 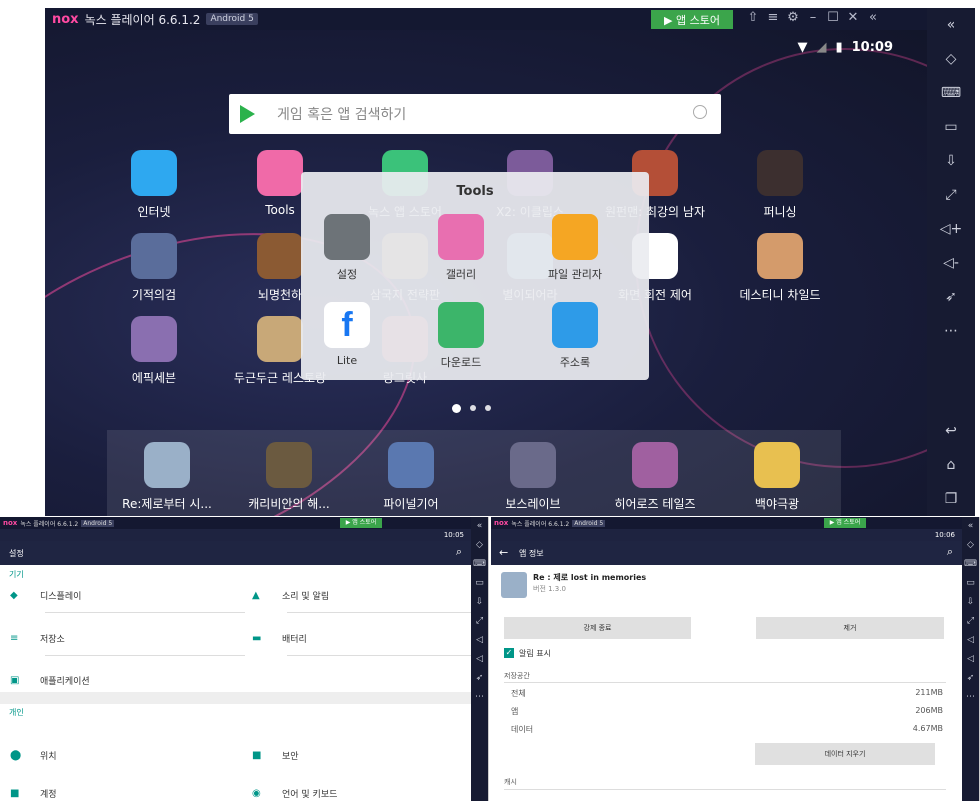 I want to click on minimize-icon: –, so click(x=813, y=17).